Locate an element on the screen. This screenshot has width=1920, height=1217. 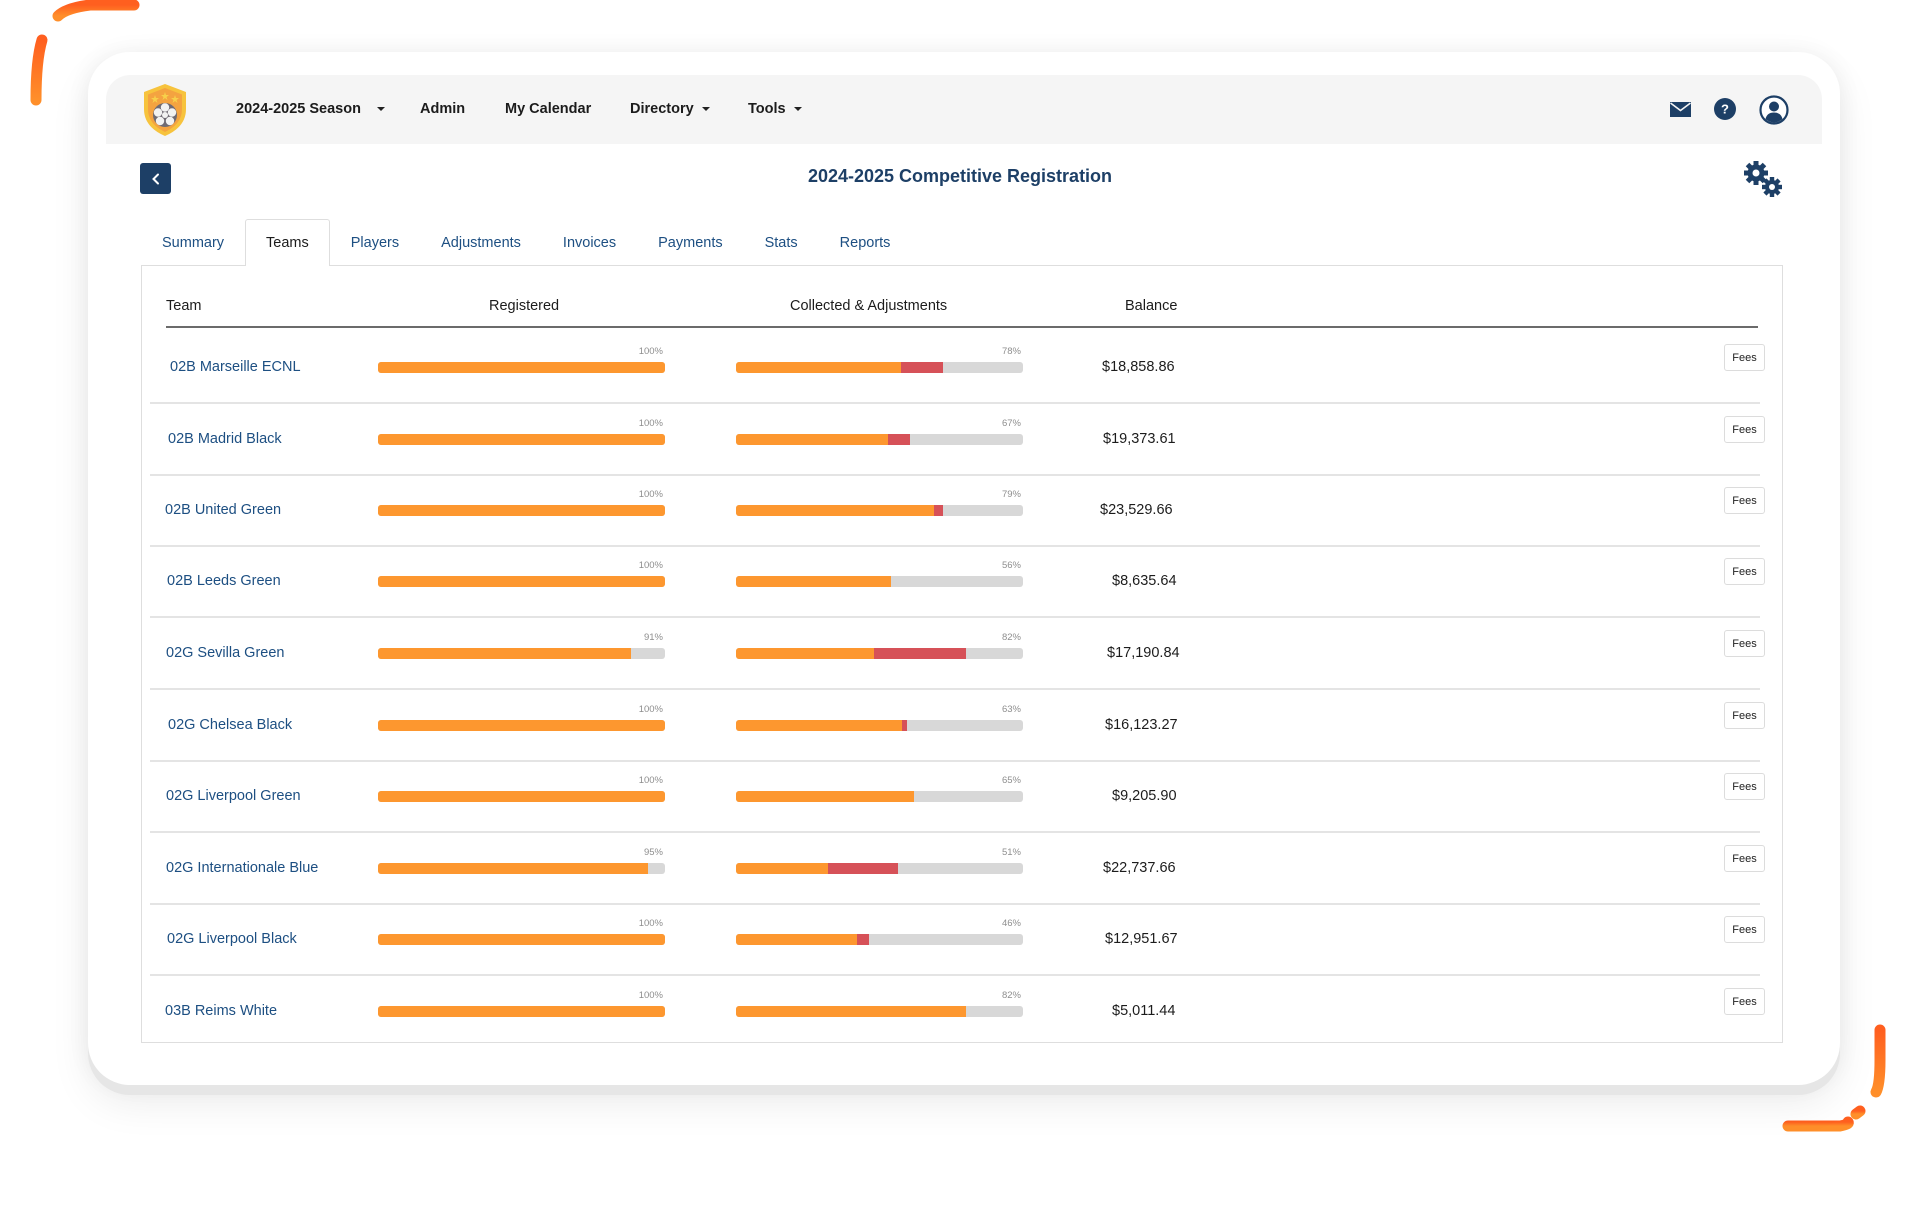
mail-icon is located at coordinates (1680, 109).